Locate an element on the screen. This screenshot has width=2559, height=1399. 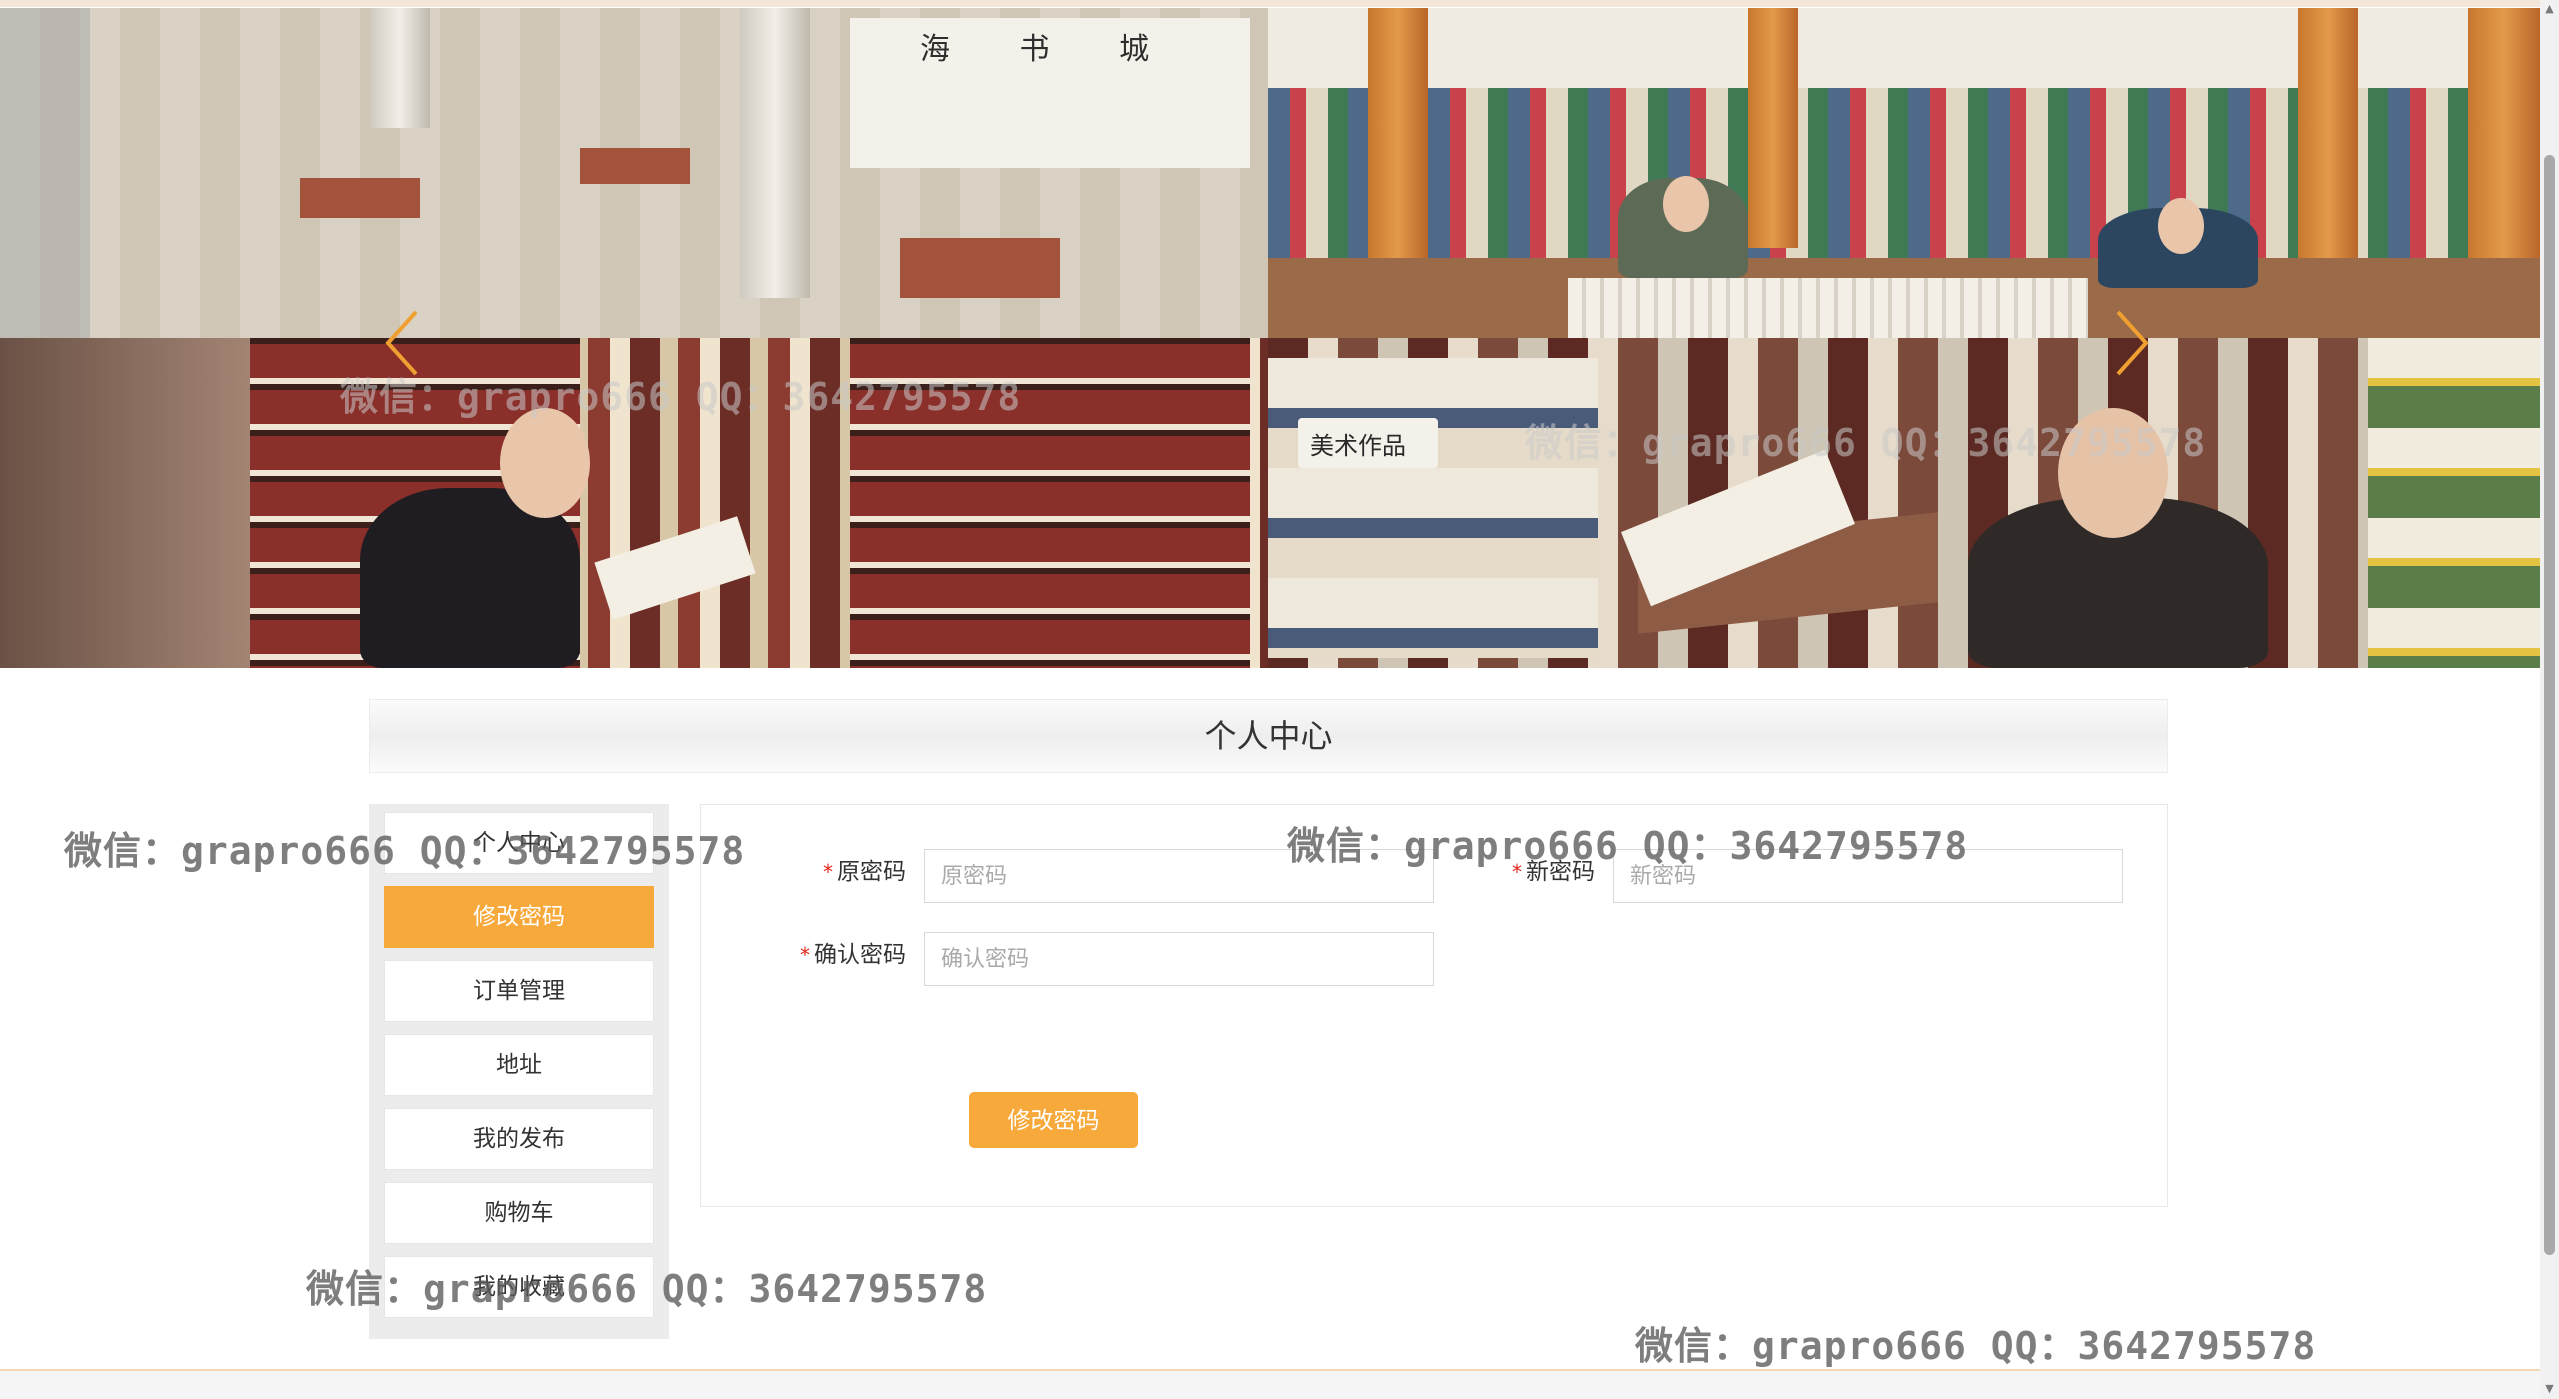
new-password-input is located at coordinates (1868, 876).